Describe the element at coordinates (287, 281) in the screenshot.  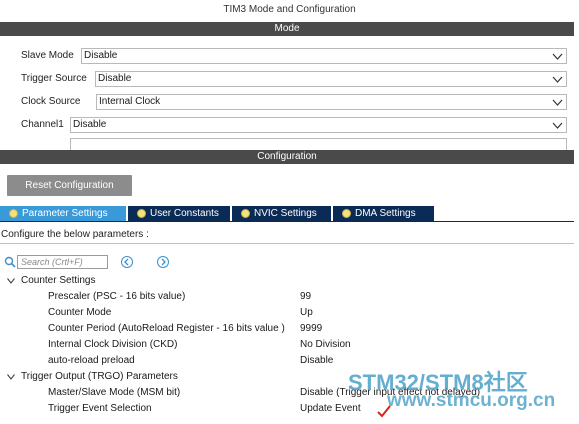
I see `group-counter-settings: Counter Settings` at that location.